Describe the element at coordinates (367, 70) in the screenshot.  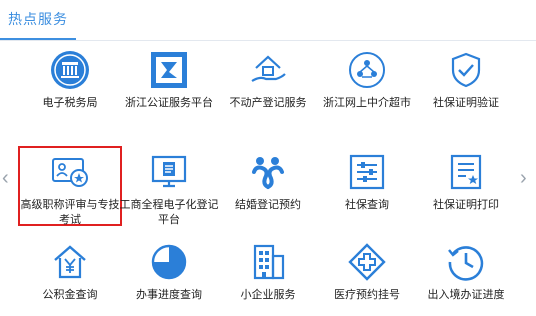
I see `people-network-icon` at that location.